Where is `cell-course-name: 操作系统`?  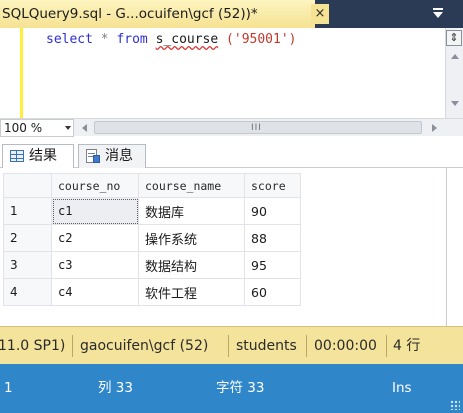 cell-course-name: 操作系统 is located at coordinates (191, 238).